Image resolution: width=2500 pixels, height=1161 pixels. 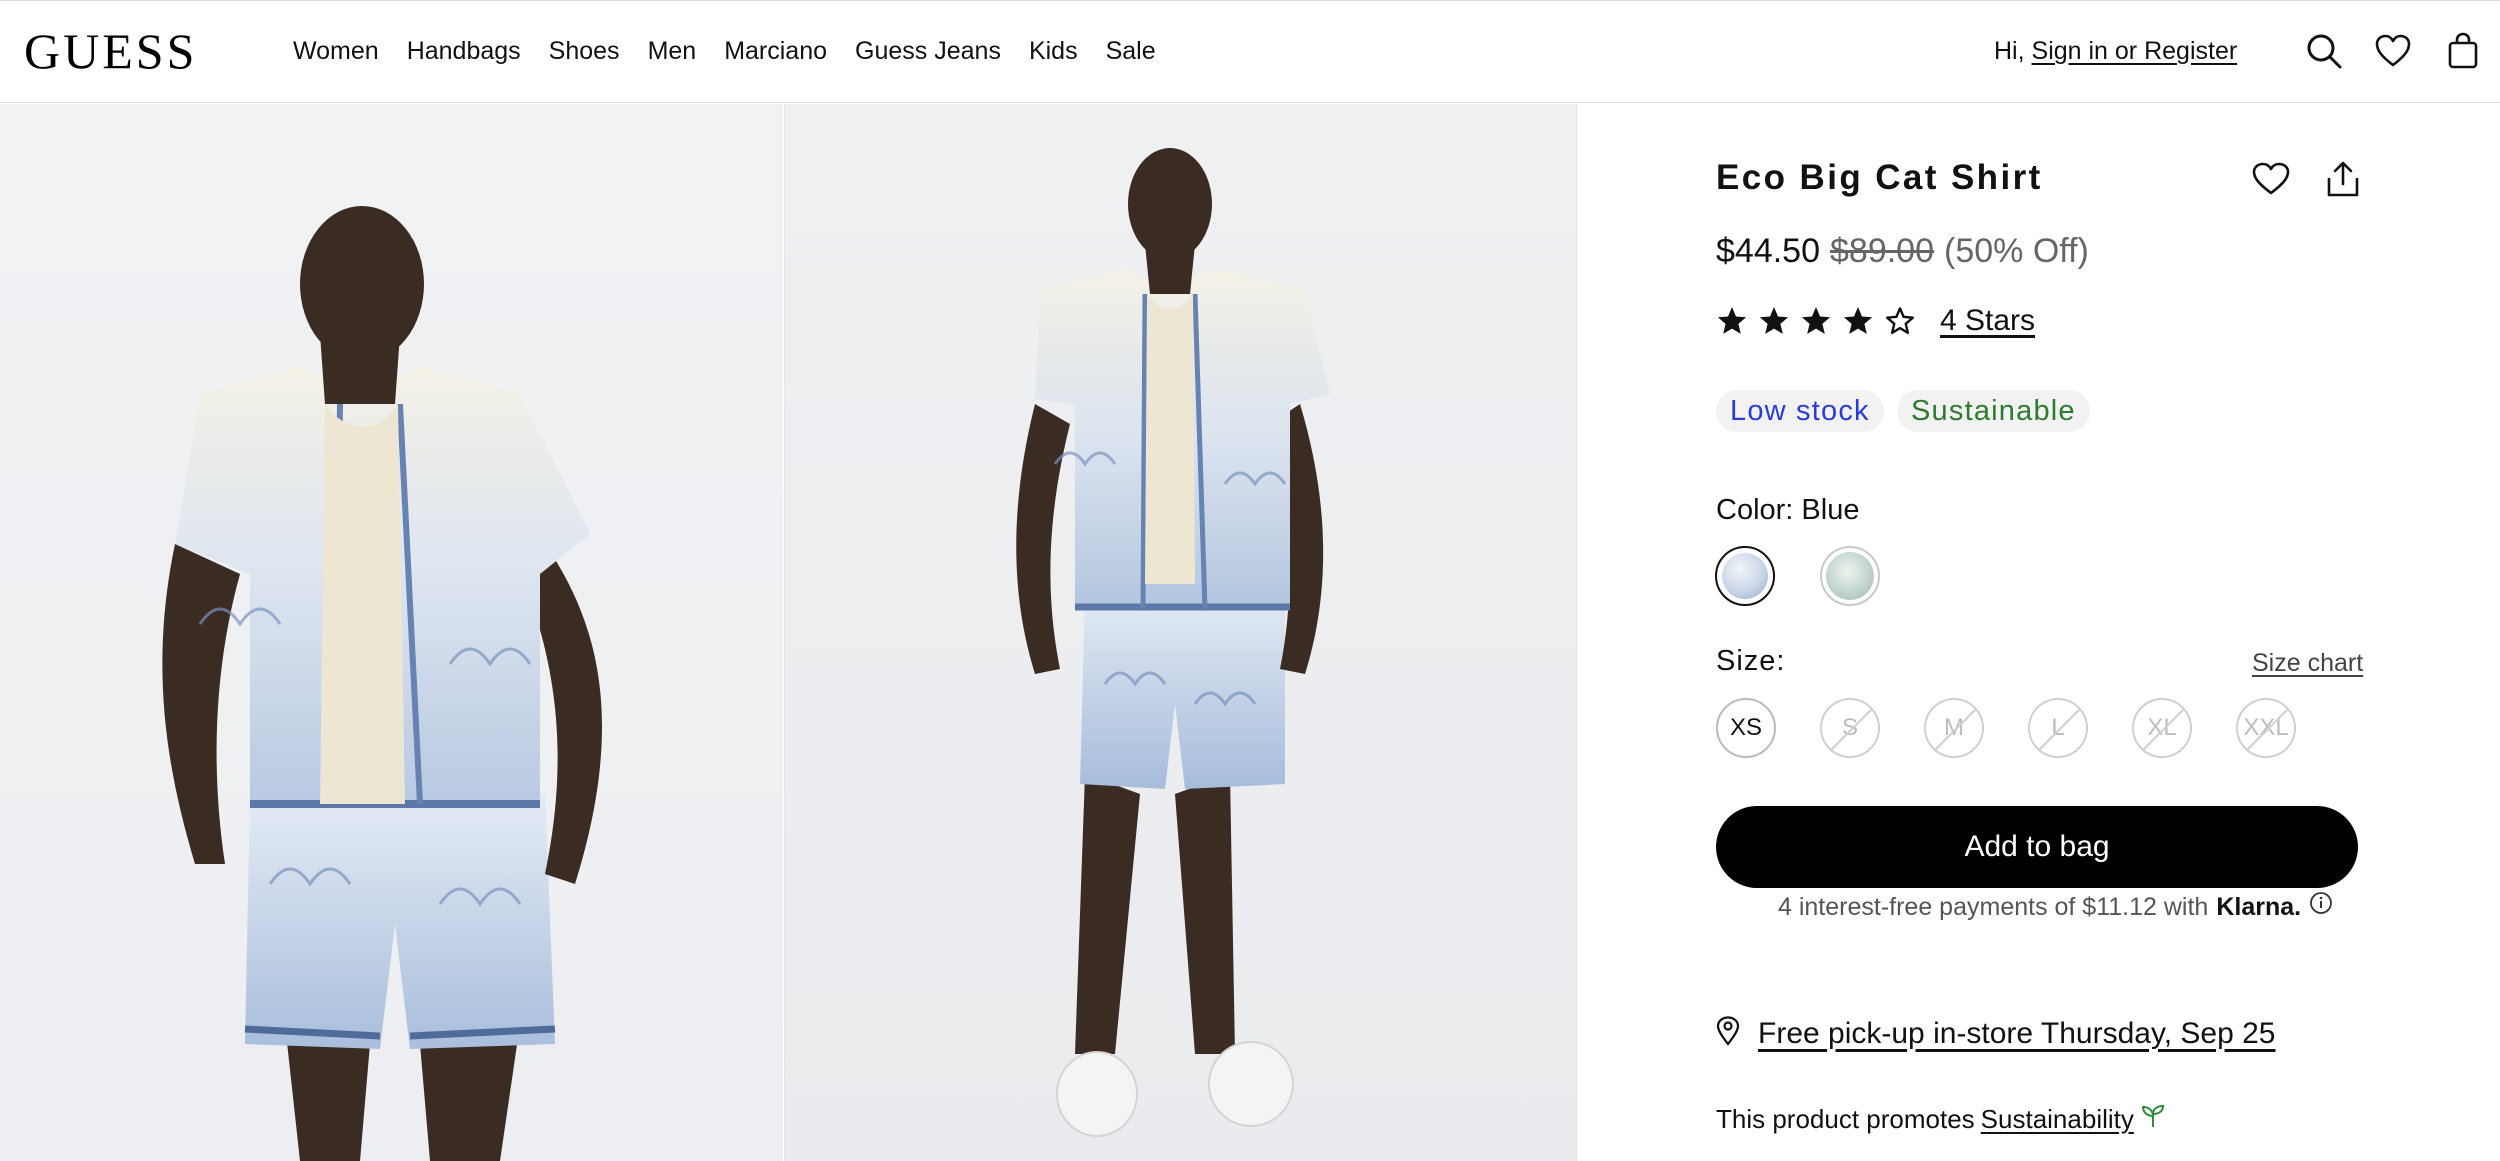 I want to click on greeting-prefix: Hi,, so click(x=2009, y=51).